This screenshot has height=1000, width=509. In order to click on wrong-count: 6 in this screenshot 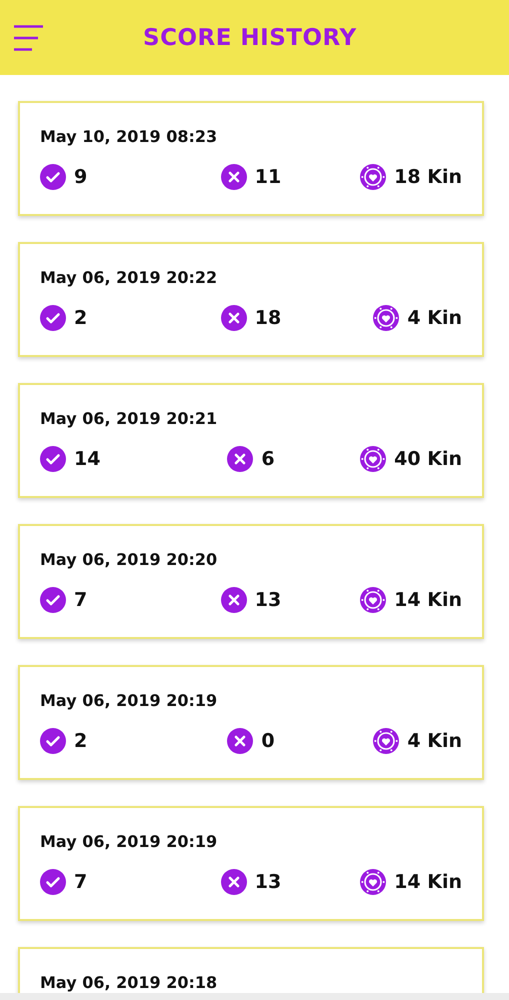, I will do `click(268, 459)`.